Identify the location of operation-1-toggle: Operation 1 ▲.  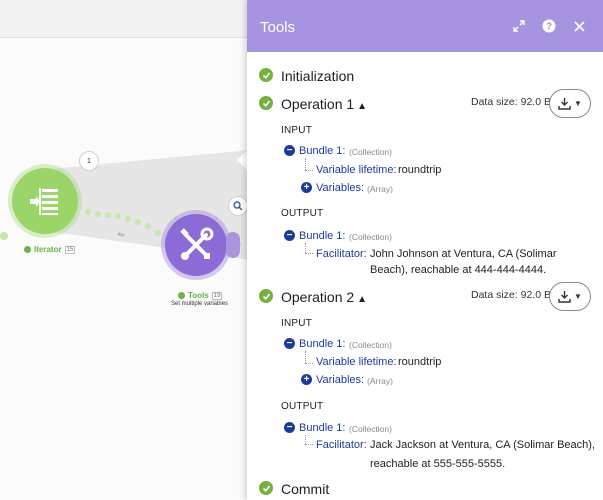
(324, 104).